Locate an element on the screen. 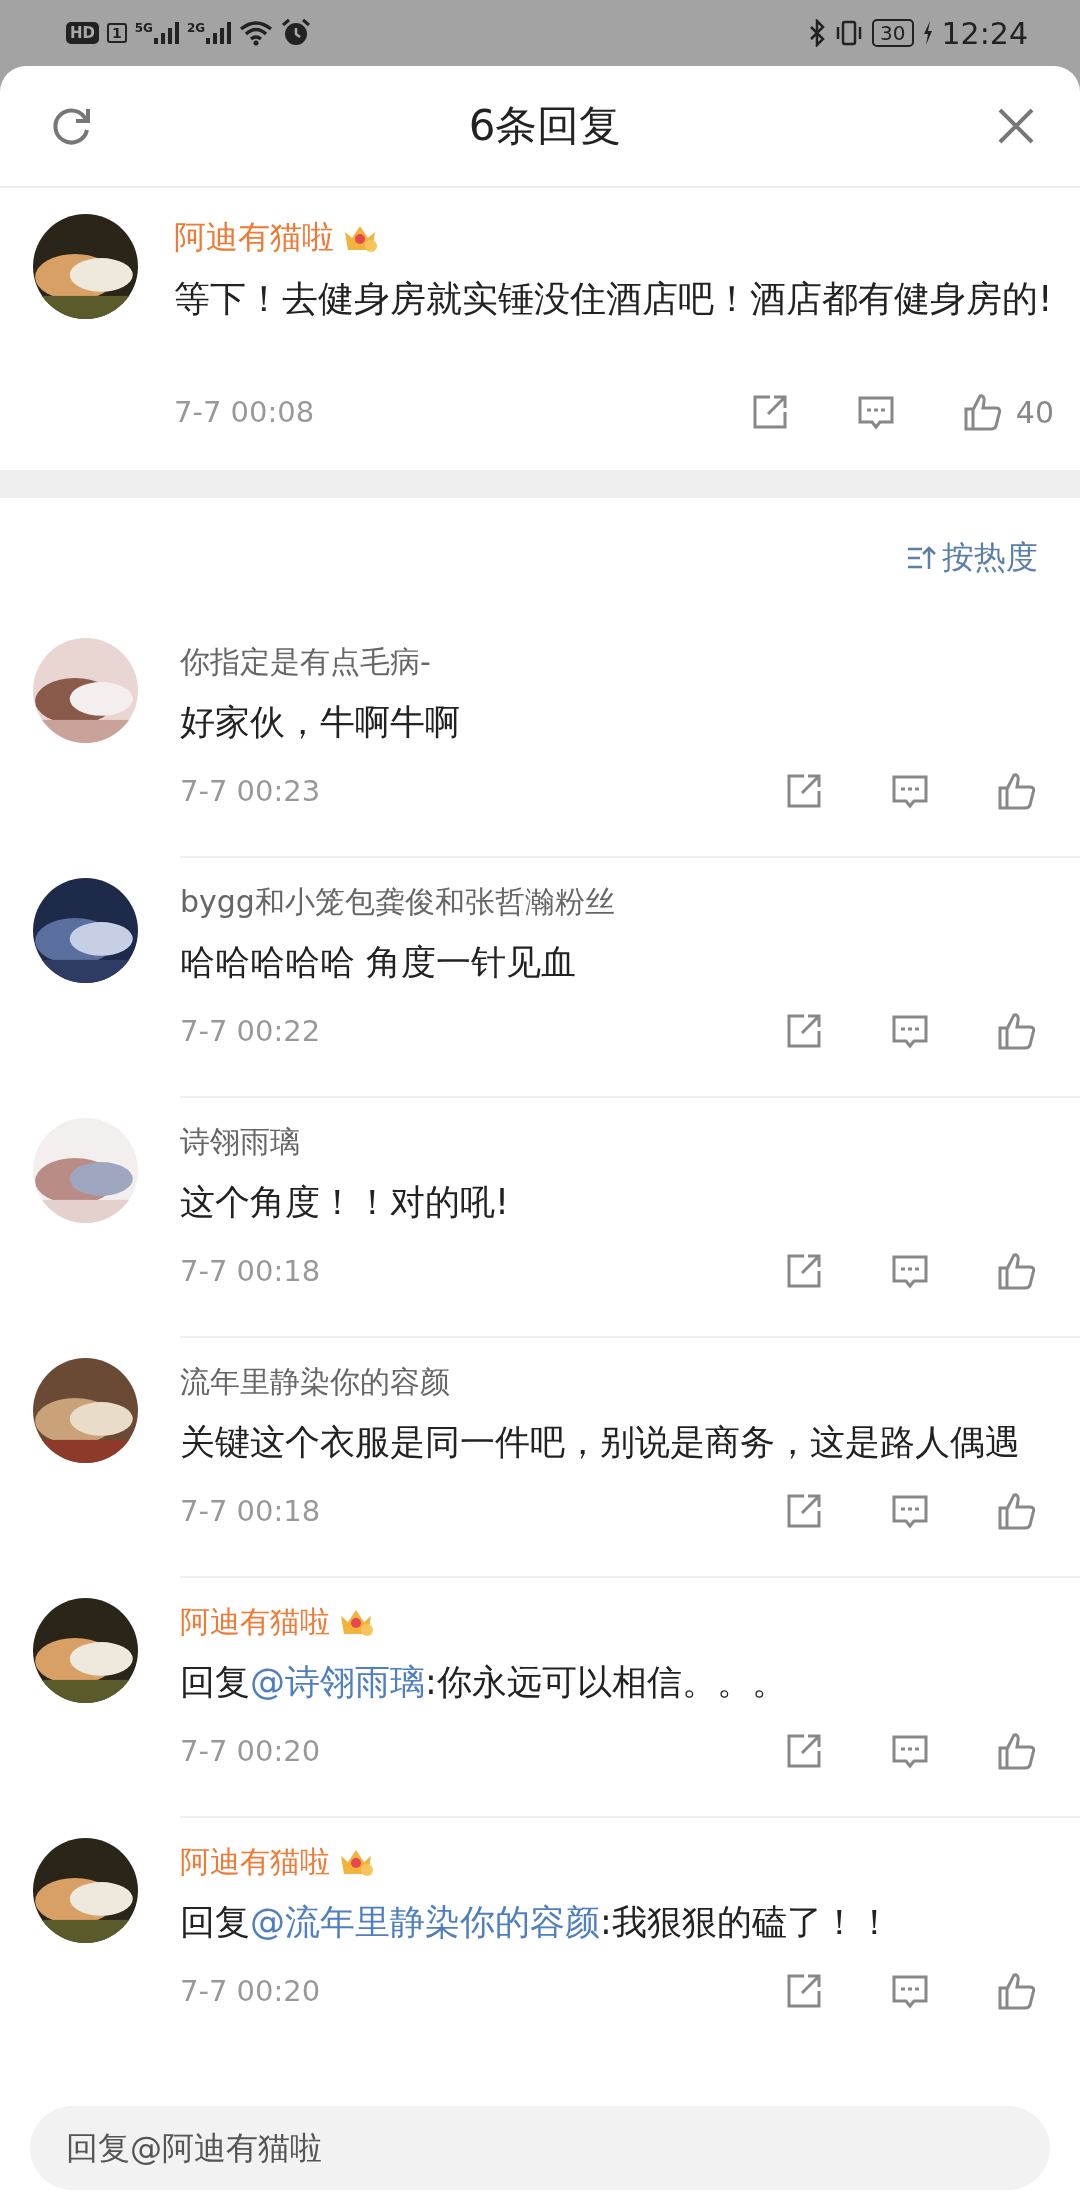 The image size is (1080, 2204). sim-indicator: 1 is located at coordinates (117, 33).